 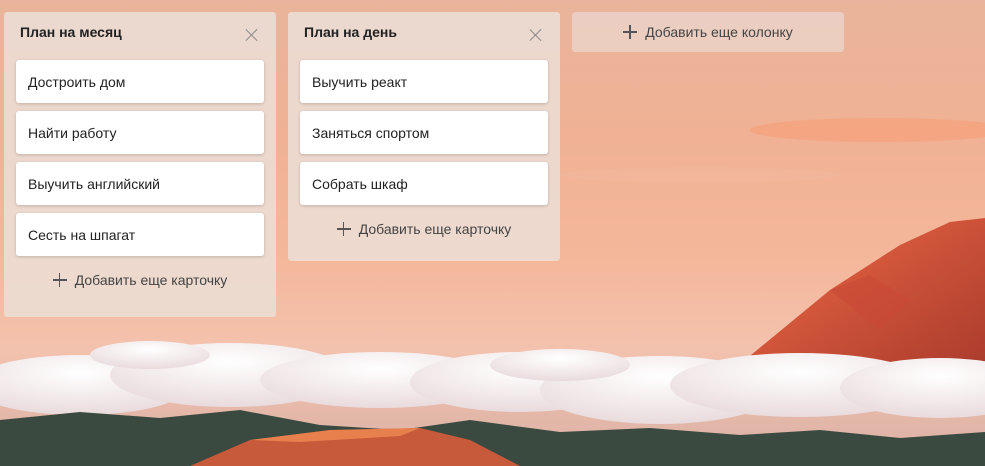 I want to click on card: Выучить английский, so click(x=140, y=183).